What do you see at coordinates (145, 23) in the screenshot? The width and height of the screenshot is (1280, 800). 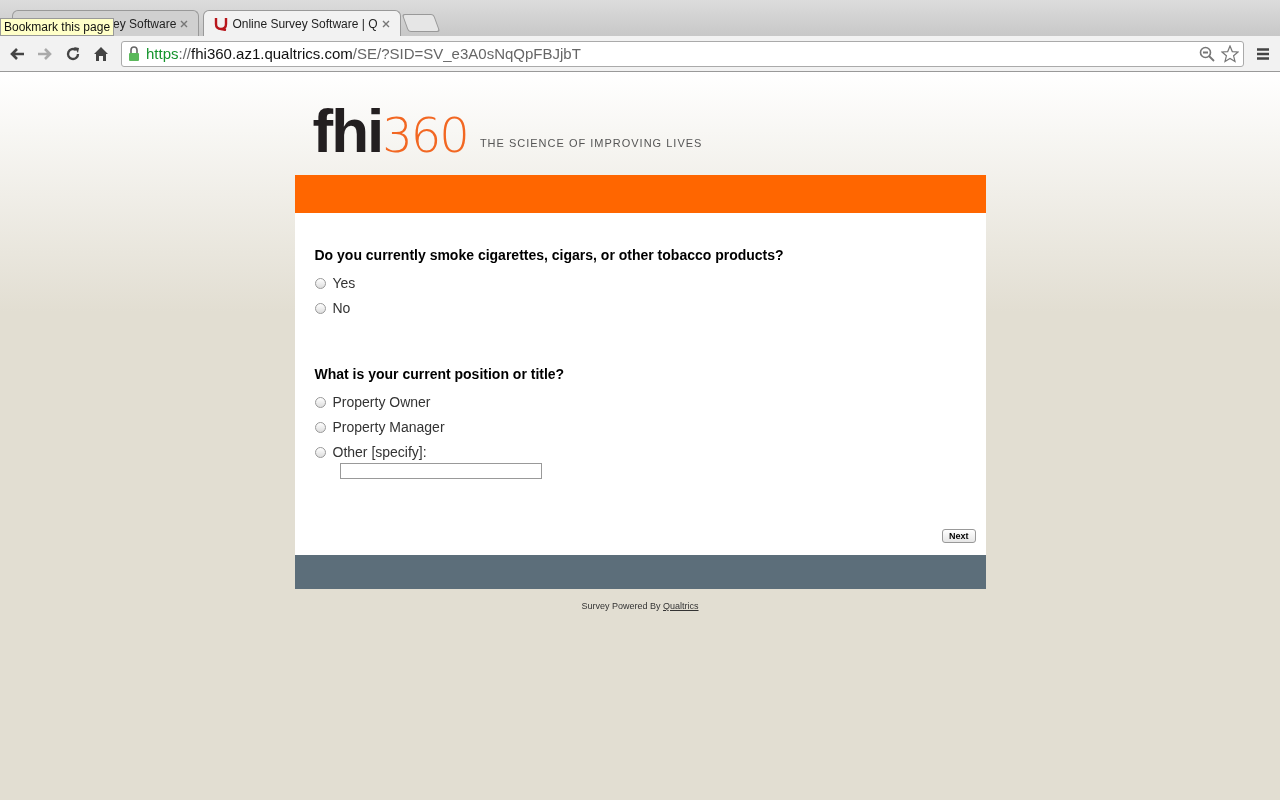 I see `tab-title: ey Software` at bounding box center [145, 23].